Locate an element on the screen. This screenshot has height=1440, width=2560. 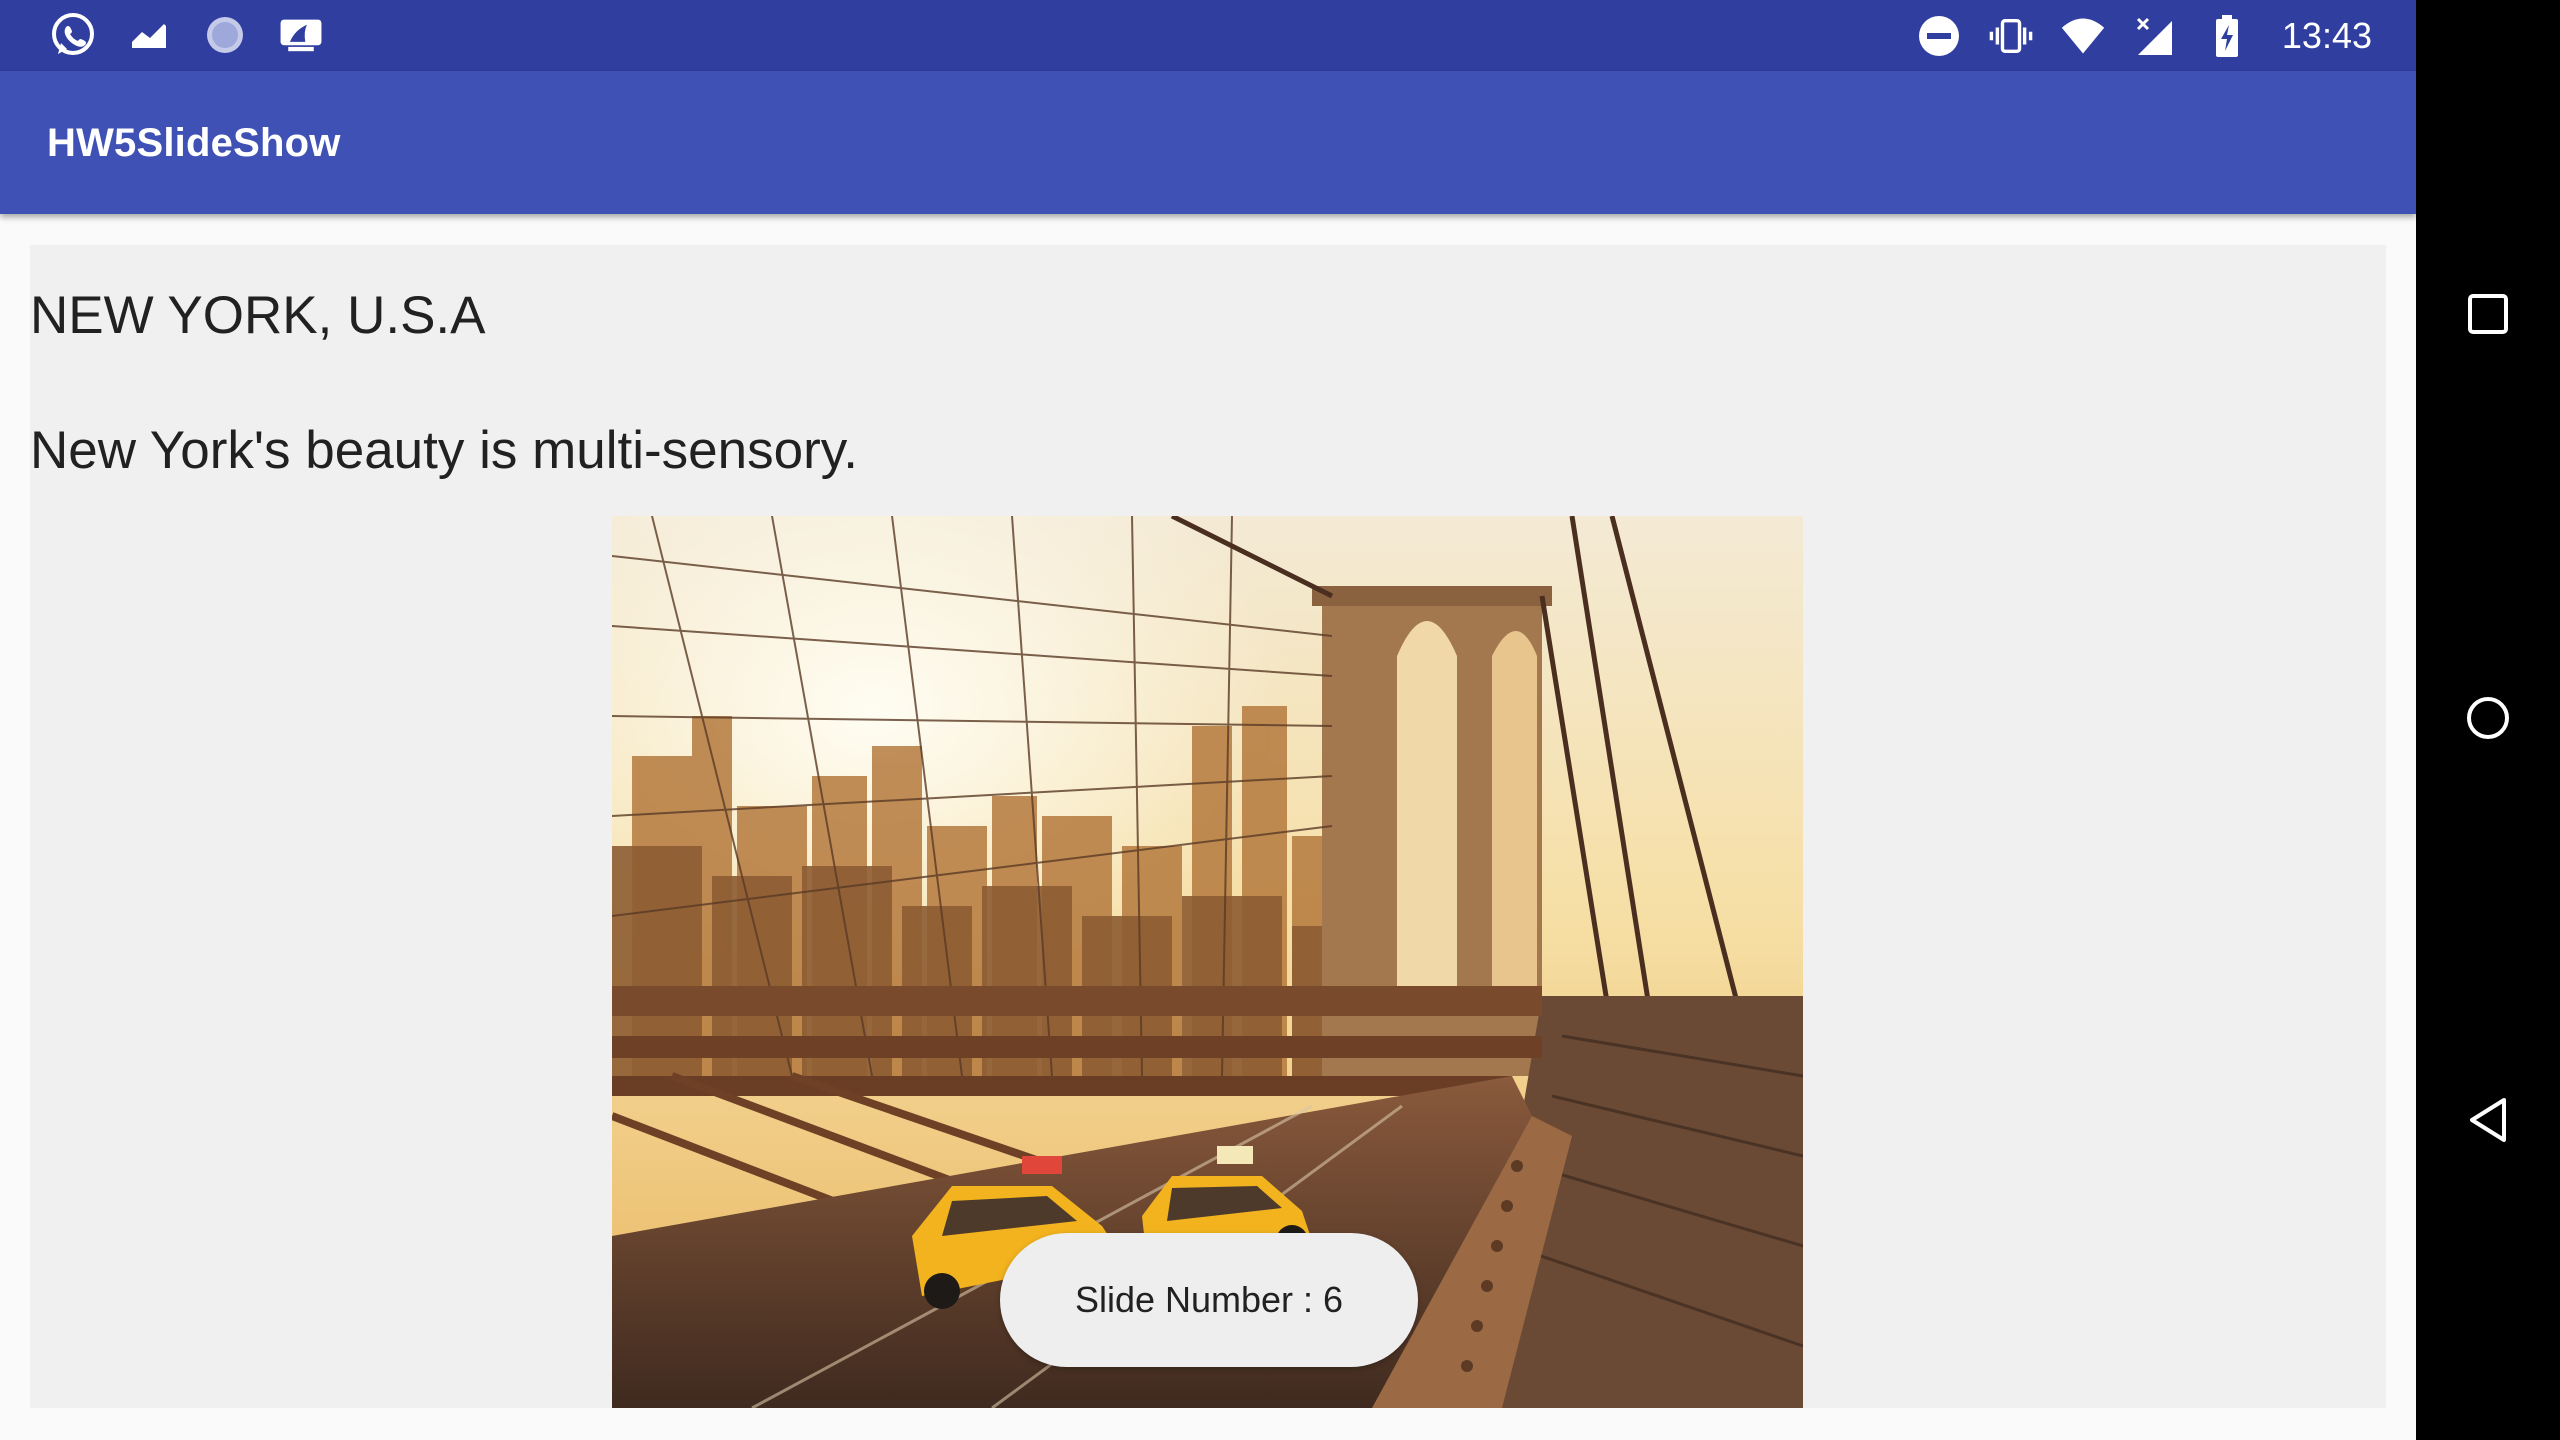
home-icon is located at coordinates (2488, 720).